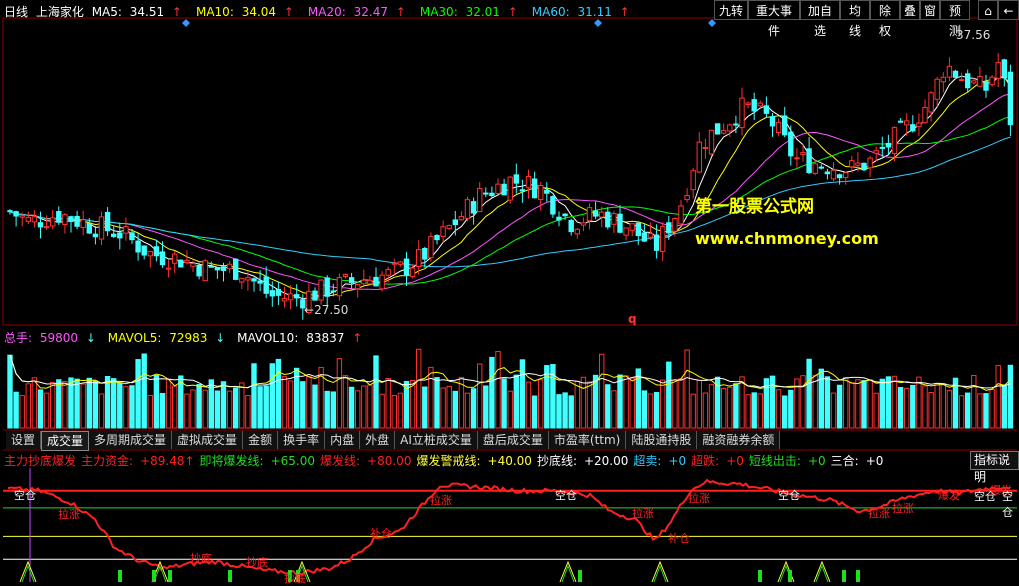 This screenshot has width=1019, height=586. Describe the element at coordinates (513, 440) in the screenshot. I see `tab-item: 盘后成交量` at that location.